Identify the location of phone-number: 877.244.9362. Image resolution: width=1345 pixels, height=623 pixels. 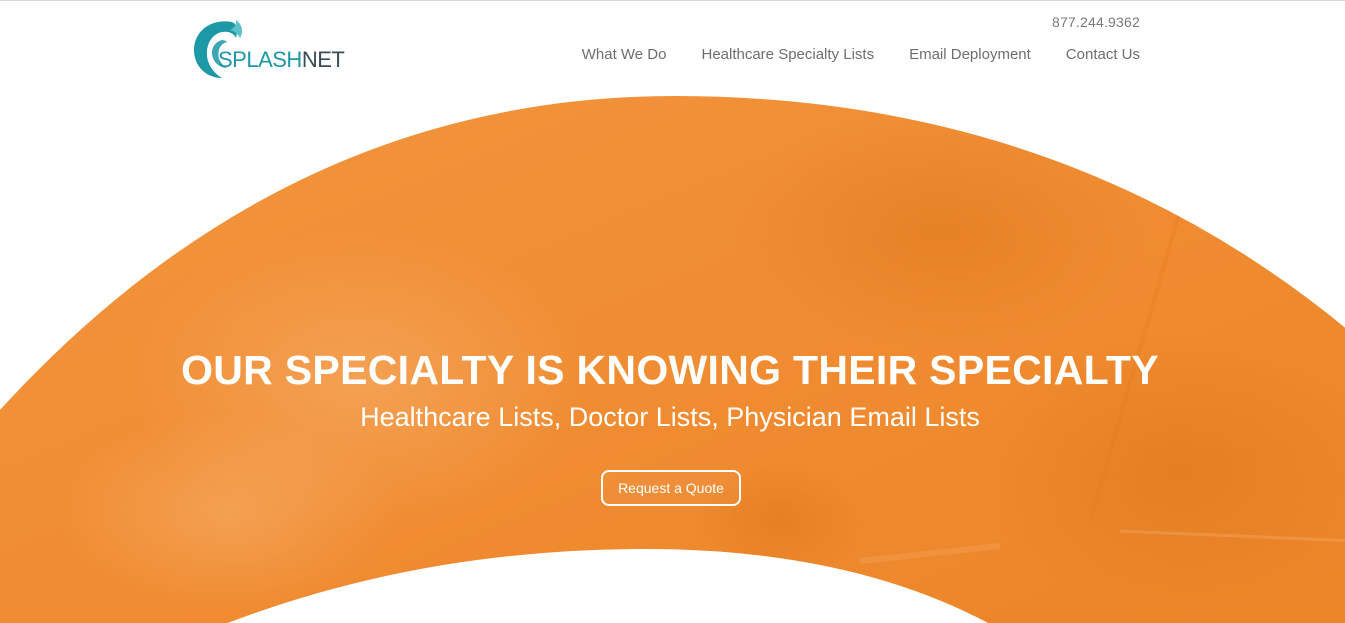
(1096, 22).